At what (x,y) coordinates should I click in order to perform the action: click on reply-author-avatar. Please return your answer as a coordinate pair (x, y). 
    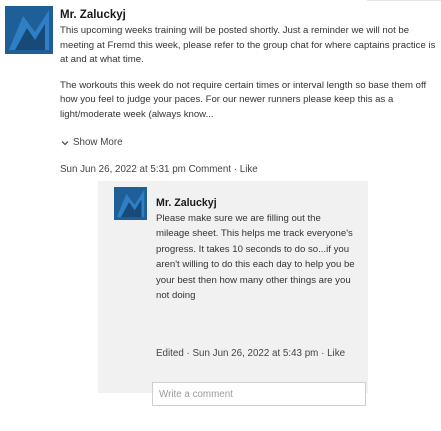
    Looking at the image, I should click on (130, 203).